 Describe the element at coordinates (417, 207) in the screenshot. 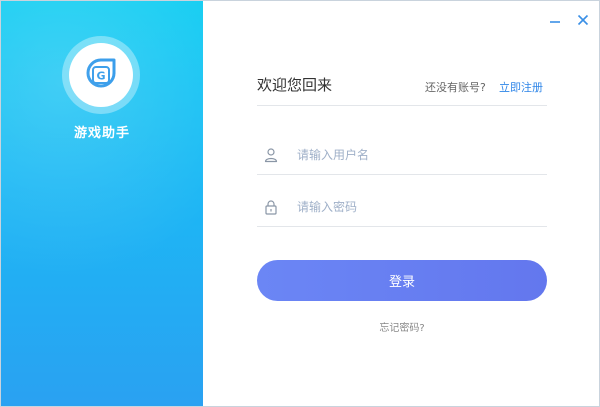

I see `password-input` at that location.